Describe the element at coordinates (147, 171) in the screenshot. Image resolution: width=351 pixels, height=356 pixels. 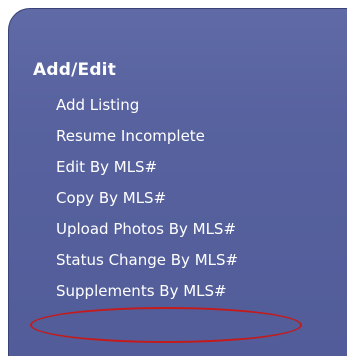
I see `menu-item-edit-by-mls: Edit By MLS#` at that location.